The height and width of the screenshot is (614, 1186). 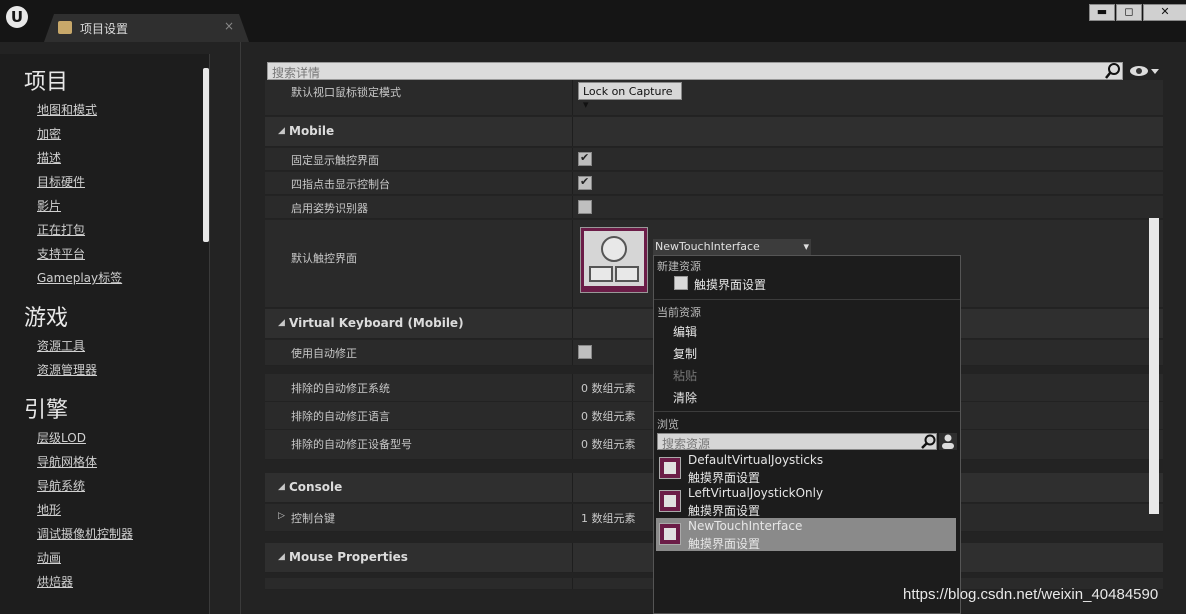 I want to click on maximize-button: ◻, so click(x=1129, y=12).